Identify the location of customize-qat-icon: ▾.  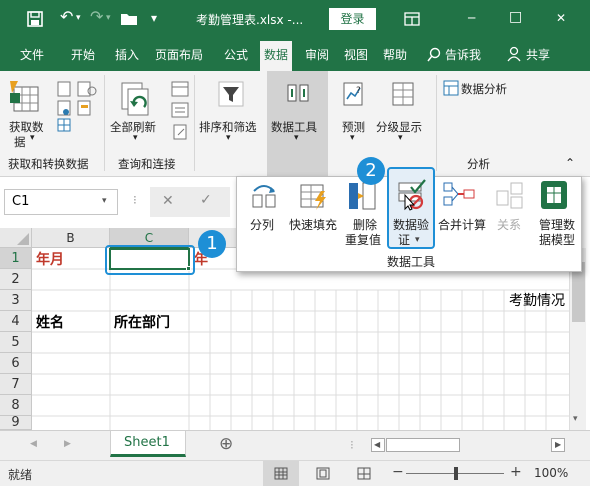
(154, 18).